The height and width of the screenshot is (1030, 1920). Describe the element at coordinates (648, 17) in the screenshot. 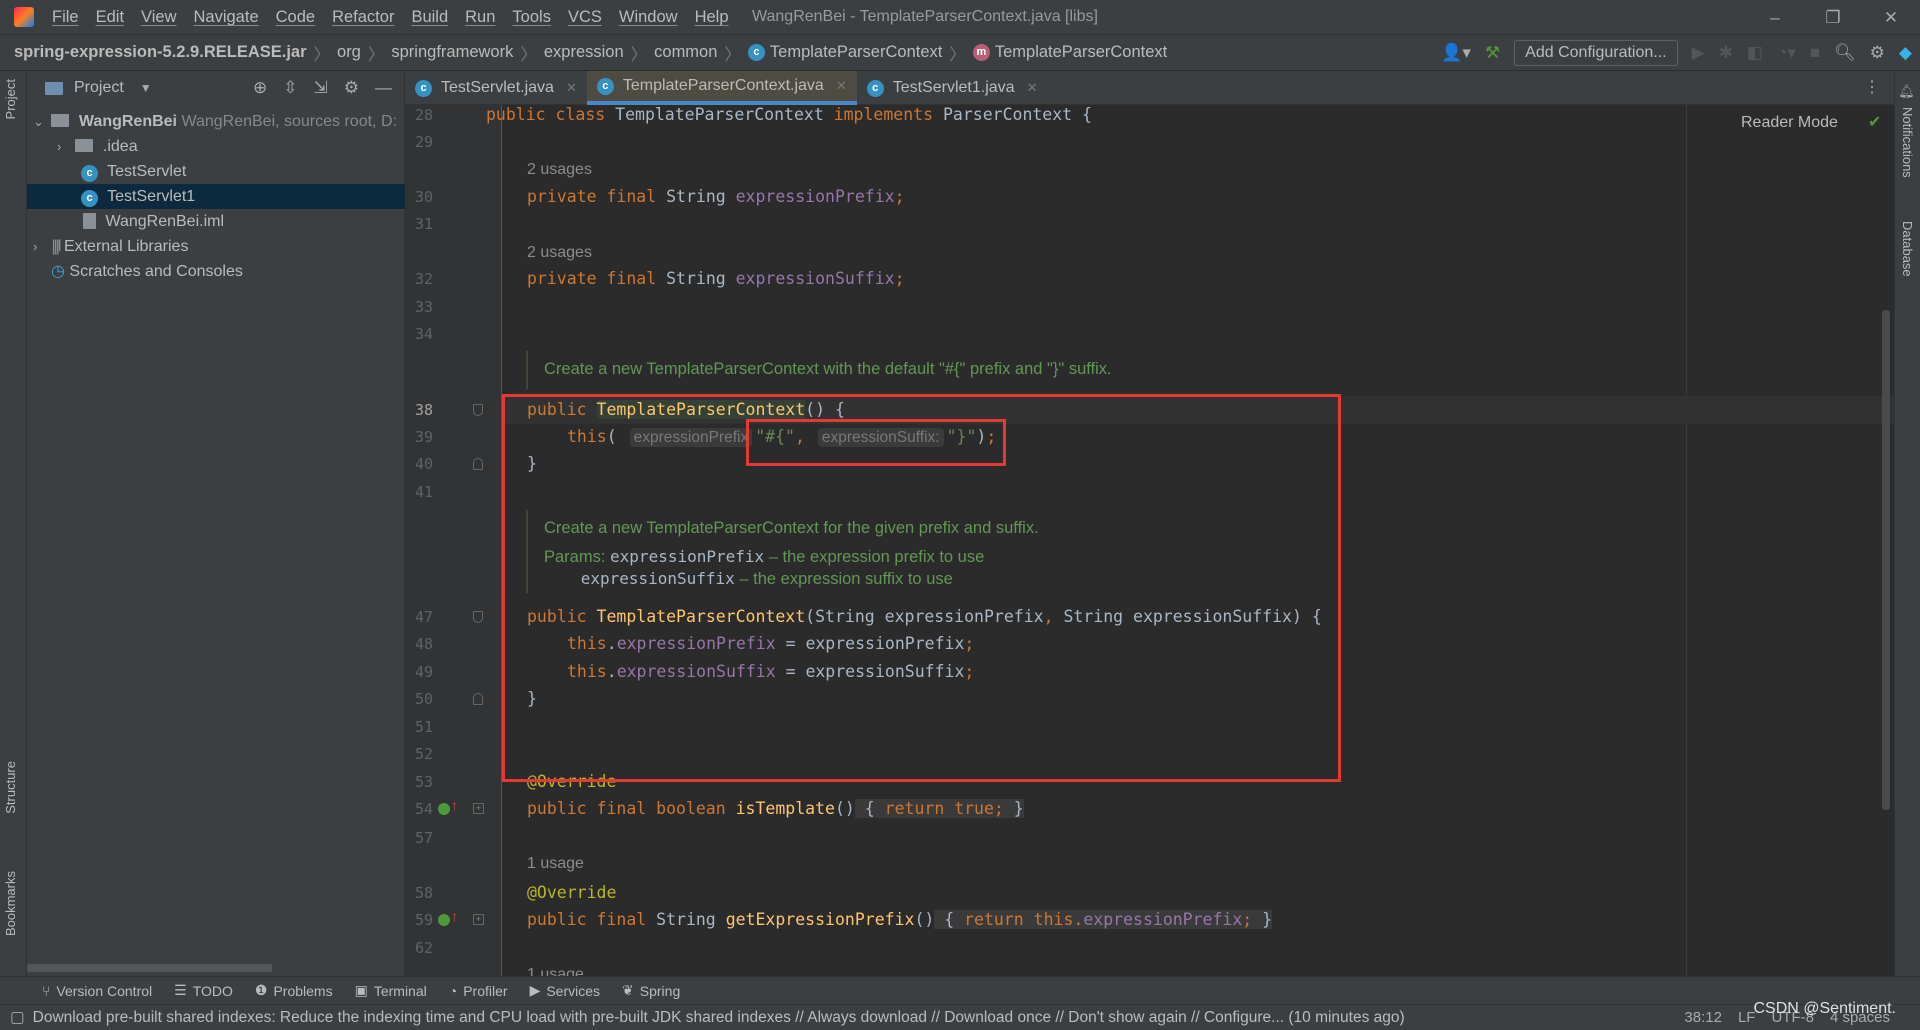

I see `menu-window: Window` at that location.